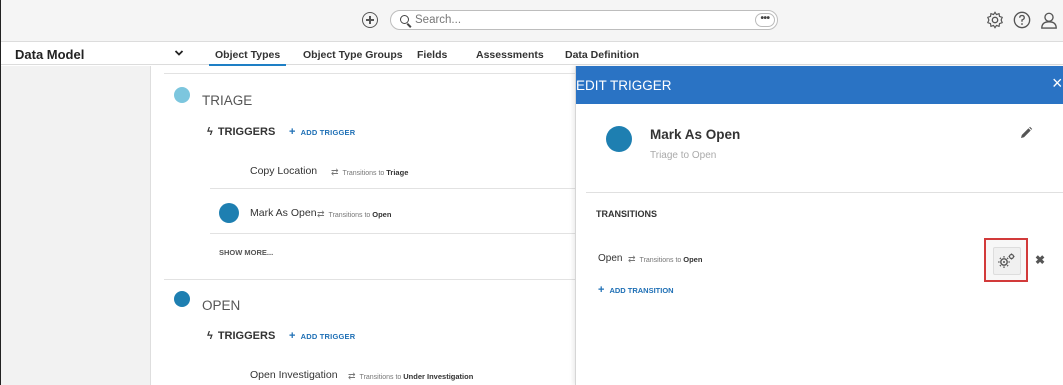  I want to click on tab-object-type-groups: Object Type Groups, so click(353, 55).